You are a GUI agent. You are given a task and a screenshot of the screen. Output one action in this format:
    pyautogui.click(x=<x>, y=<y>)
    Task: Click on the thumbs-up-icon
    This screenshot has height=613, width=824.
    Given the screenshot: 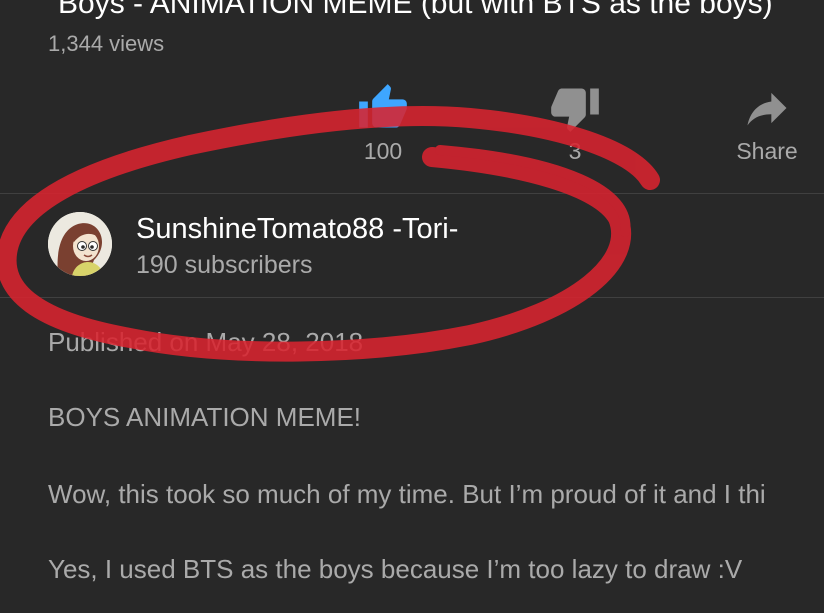 What is the action you would take?
    pyautogui.click(x=383, y=106)
    